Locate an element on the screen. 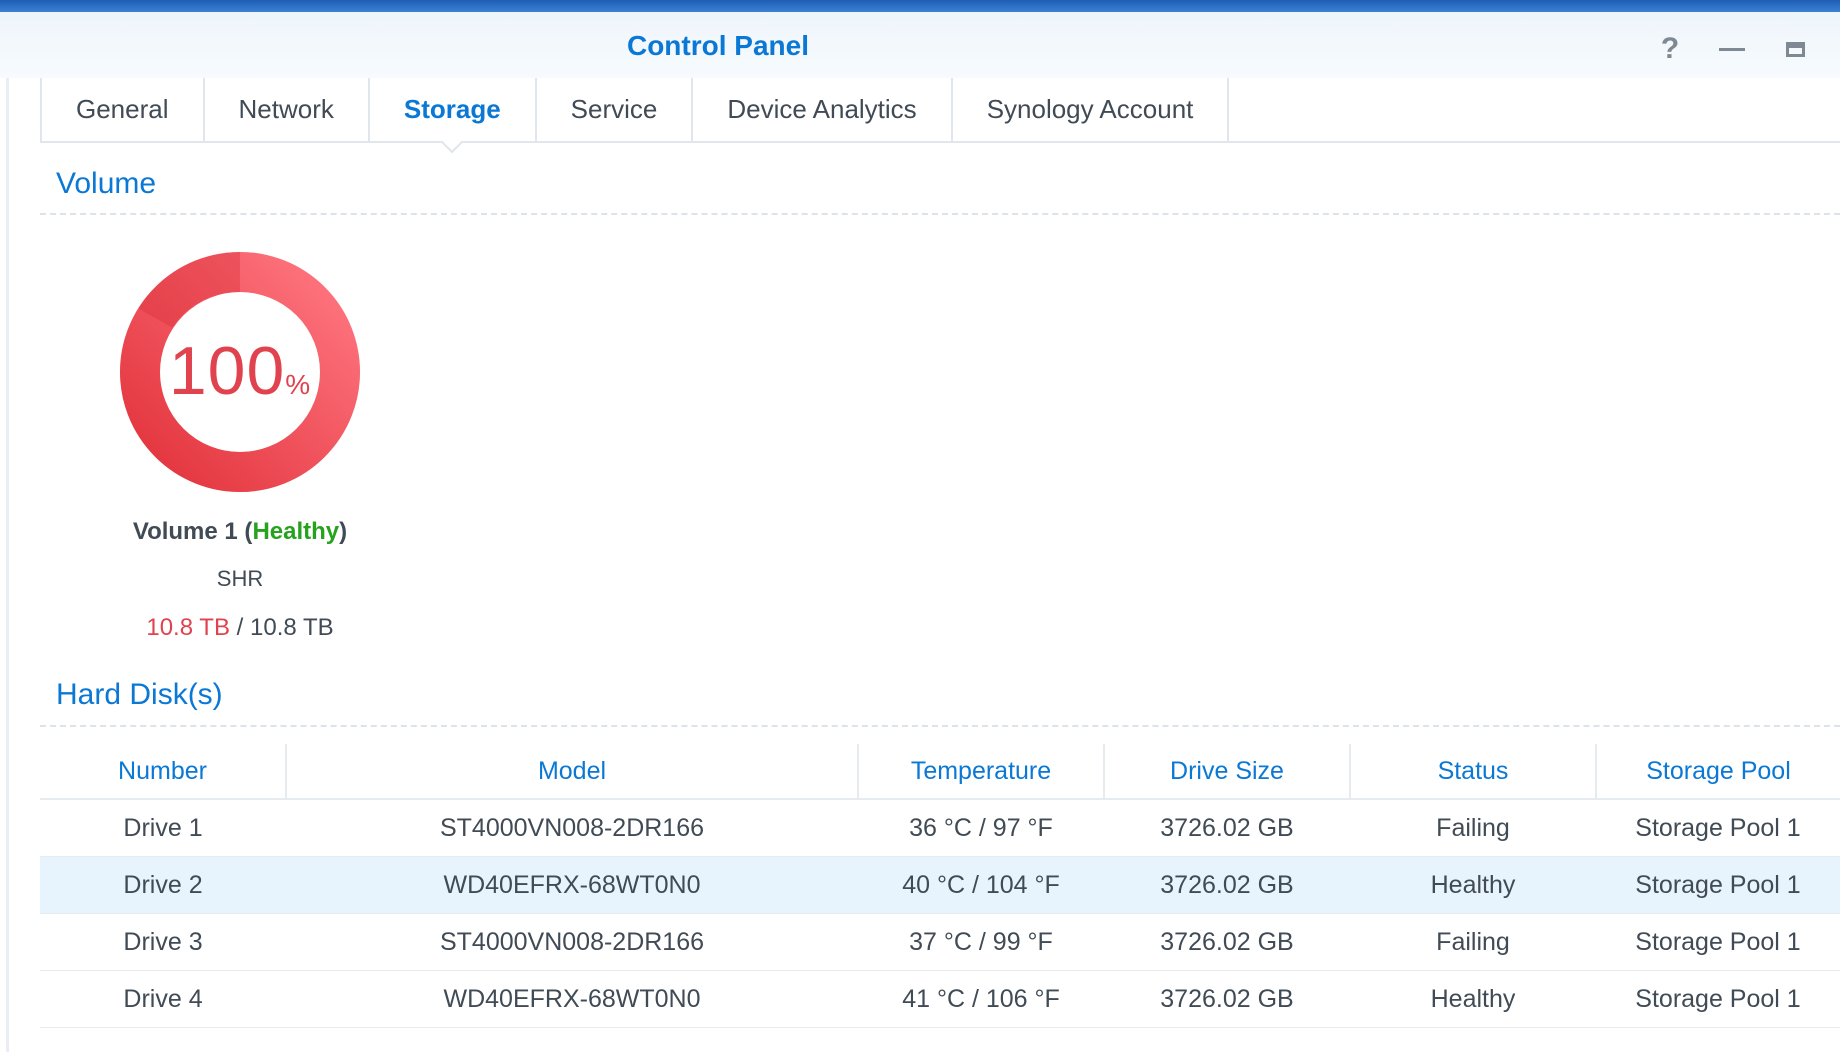 The image size is (1840, 1052). volume-used: 10.8 TB is located at coordinates (188, 627).